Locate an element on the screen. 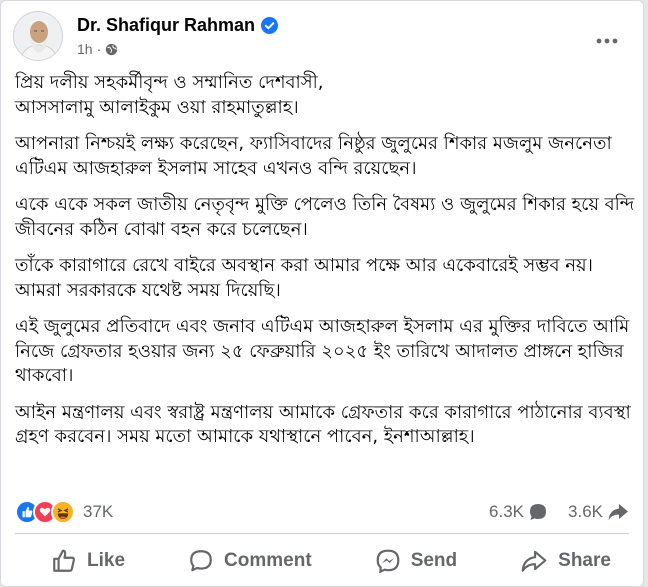 The height and width of the screenshot is (587, 648). author-row: Dr. Shafiqur Rahman is located at coordinates (178, 25).